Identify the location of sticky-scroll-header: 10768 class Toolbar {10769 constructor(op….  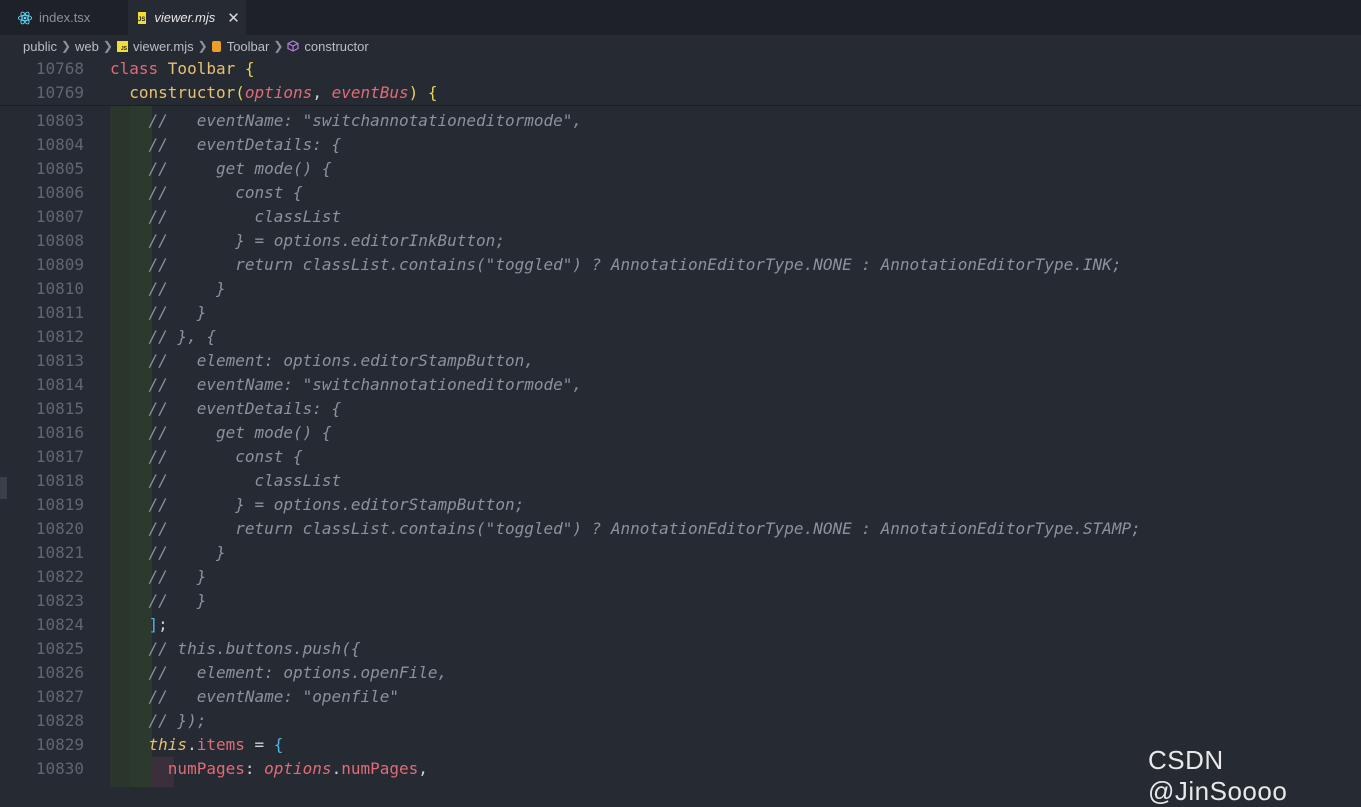
(680, 81).